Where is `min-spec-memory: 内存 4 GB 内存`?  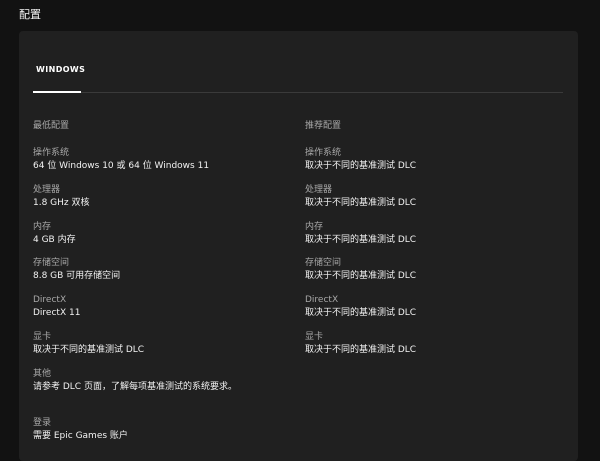
min-spec-memory: 内存 4 GB 内存 is located at coordinates (163, 234).